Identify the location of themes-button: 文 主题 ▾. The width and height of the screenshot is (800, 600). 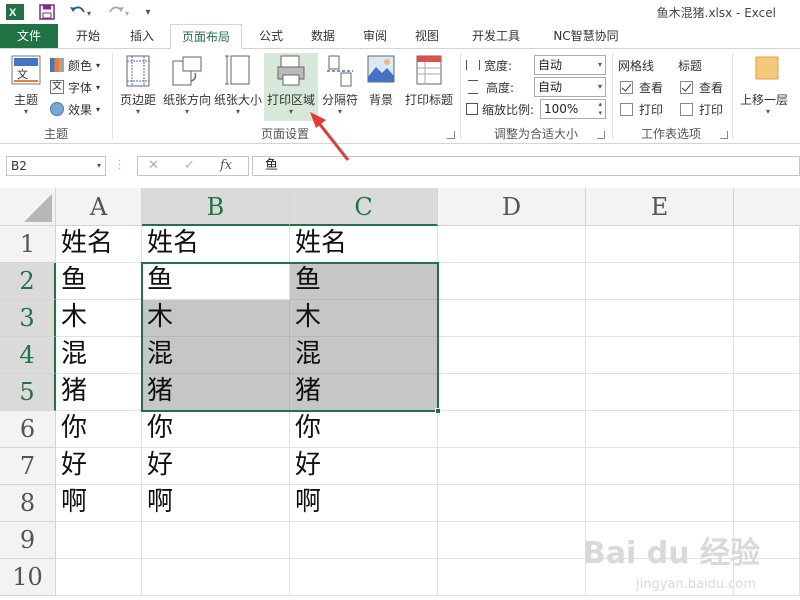
(26, 87).